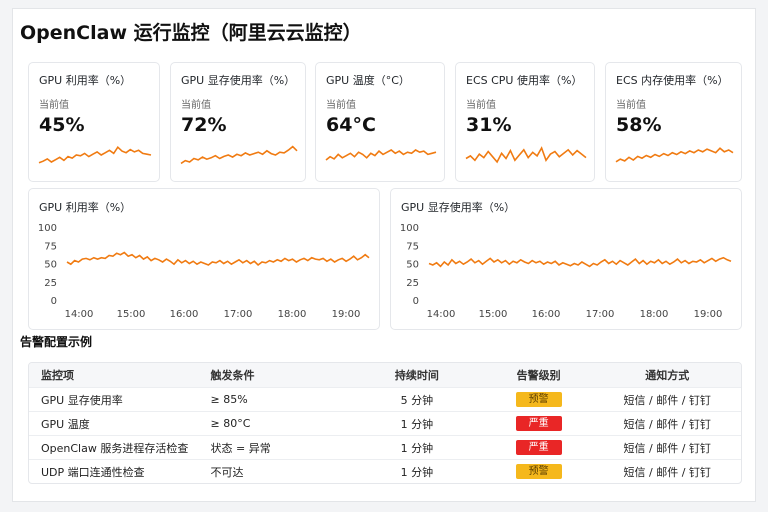 The width and height of the screenshot is (768, 512). I want to click on stat-card-value: 64°C, so click(351, 125).